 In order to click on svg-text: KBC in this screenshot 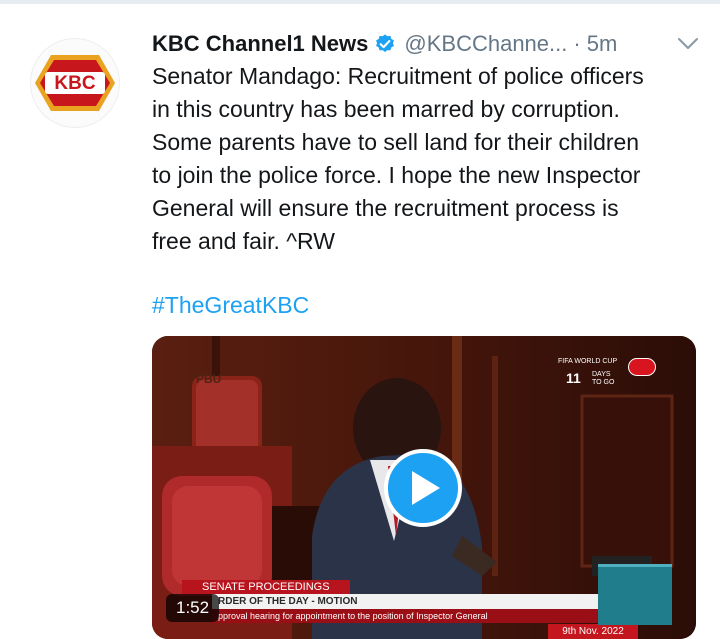, I will do `click(74, 83)`.